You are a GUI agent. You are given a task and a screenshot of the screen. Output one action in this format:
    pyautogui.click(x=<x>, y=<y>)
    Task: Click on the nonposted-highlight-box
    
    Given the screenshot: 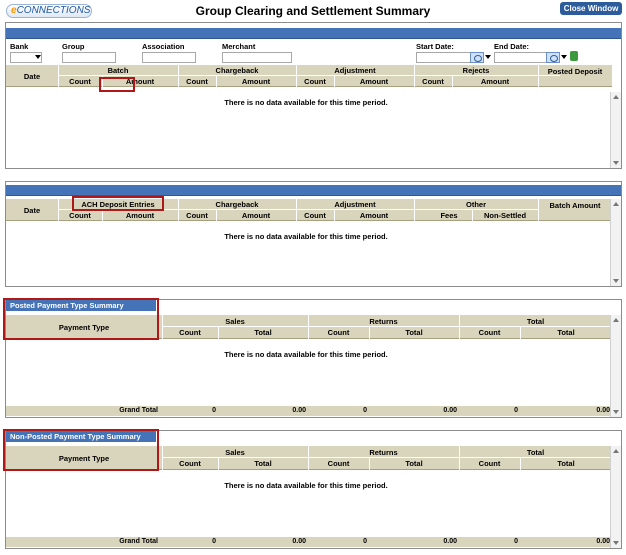 What is the action you would take?
    pyautogui.click(x=81, y=450)
    